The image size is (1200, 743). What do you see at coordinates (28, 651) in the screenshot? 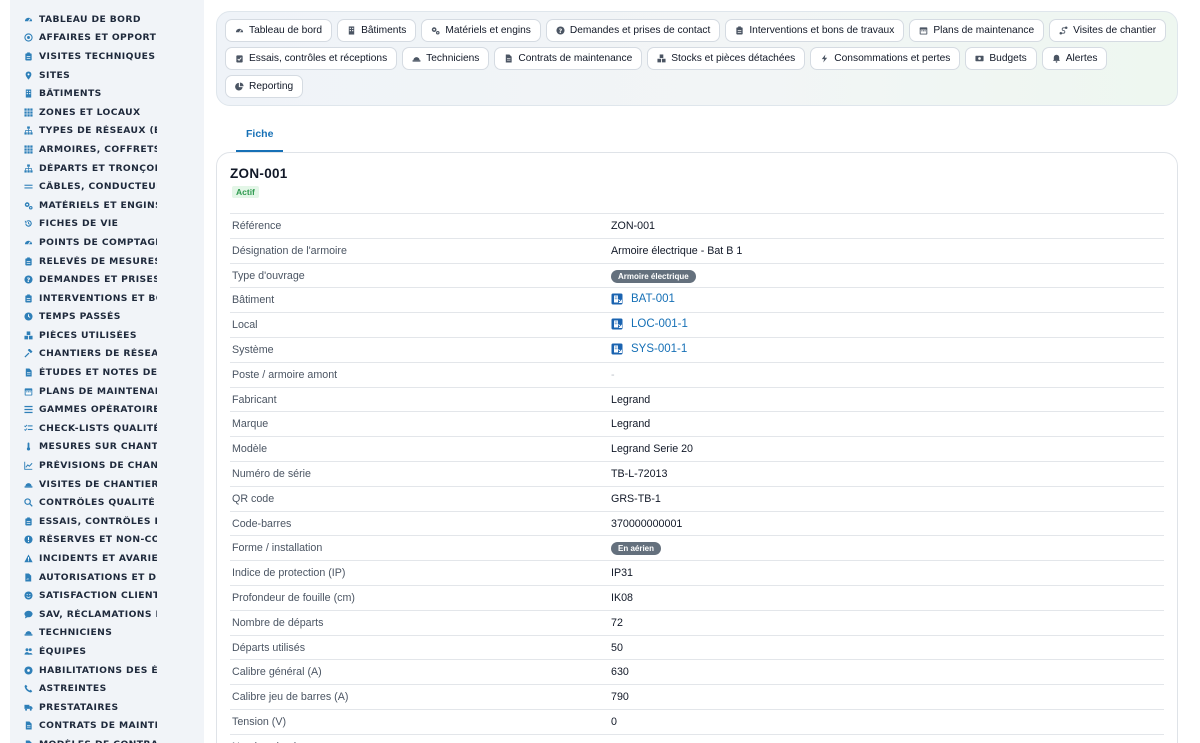
I see `users-icon` at bounding box center [28, 651].